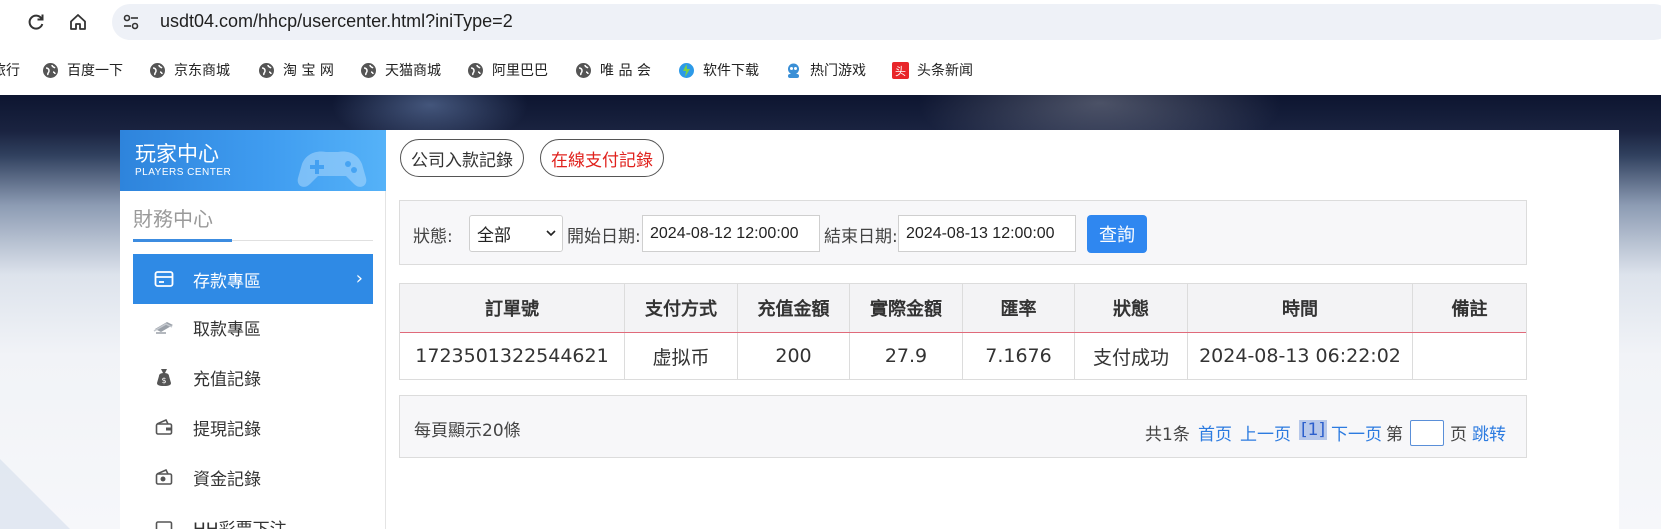  Describe the element at coordinates (164, 427) in the screenshot. I see `wallet-icon` at that location.